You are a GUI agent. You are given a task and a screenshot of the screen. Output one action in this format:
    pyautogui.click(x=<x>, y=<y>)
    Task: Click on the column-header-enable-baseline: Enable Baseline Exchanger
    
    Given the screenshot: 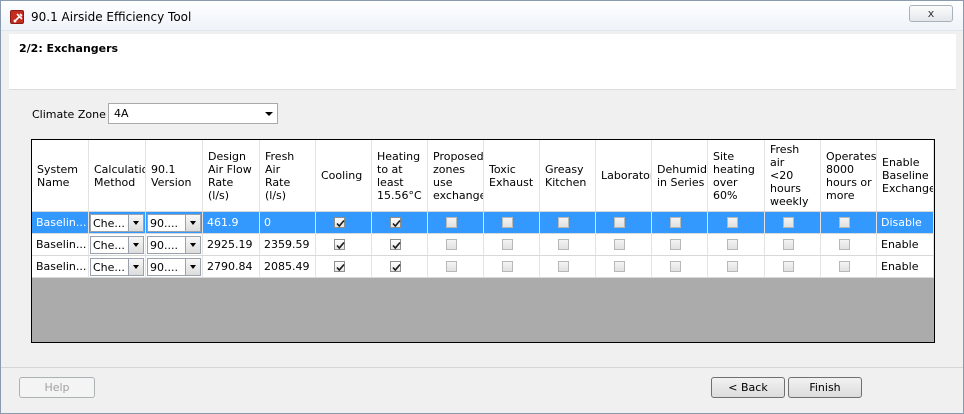 What is the action you would take?
    pyautogui.click(x=905, y=176)
    